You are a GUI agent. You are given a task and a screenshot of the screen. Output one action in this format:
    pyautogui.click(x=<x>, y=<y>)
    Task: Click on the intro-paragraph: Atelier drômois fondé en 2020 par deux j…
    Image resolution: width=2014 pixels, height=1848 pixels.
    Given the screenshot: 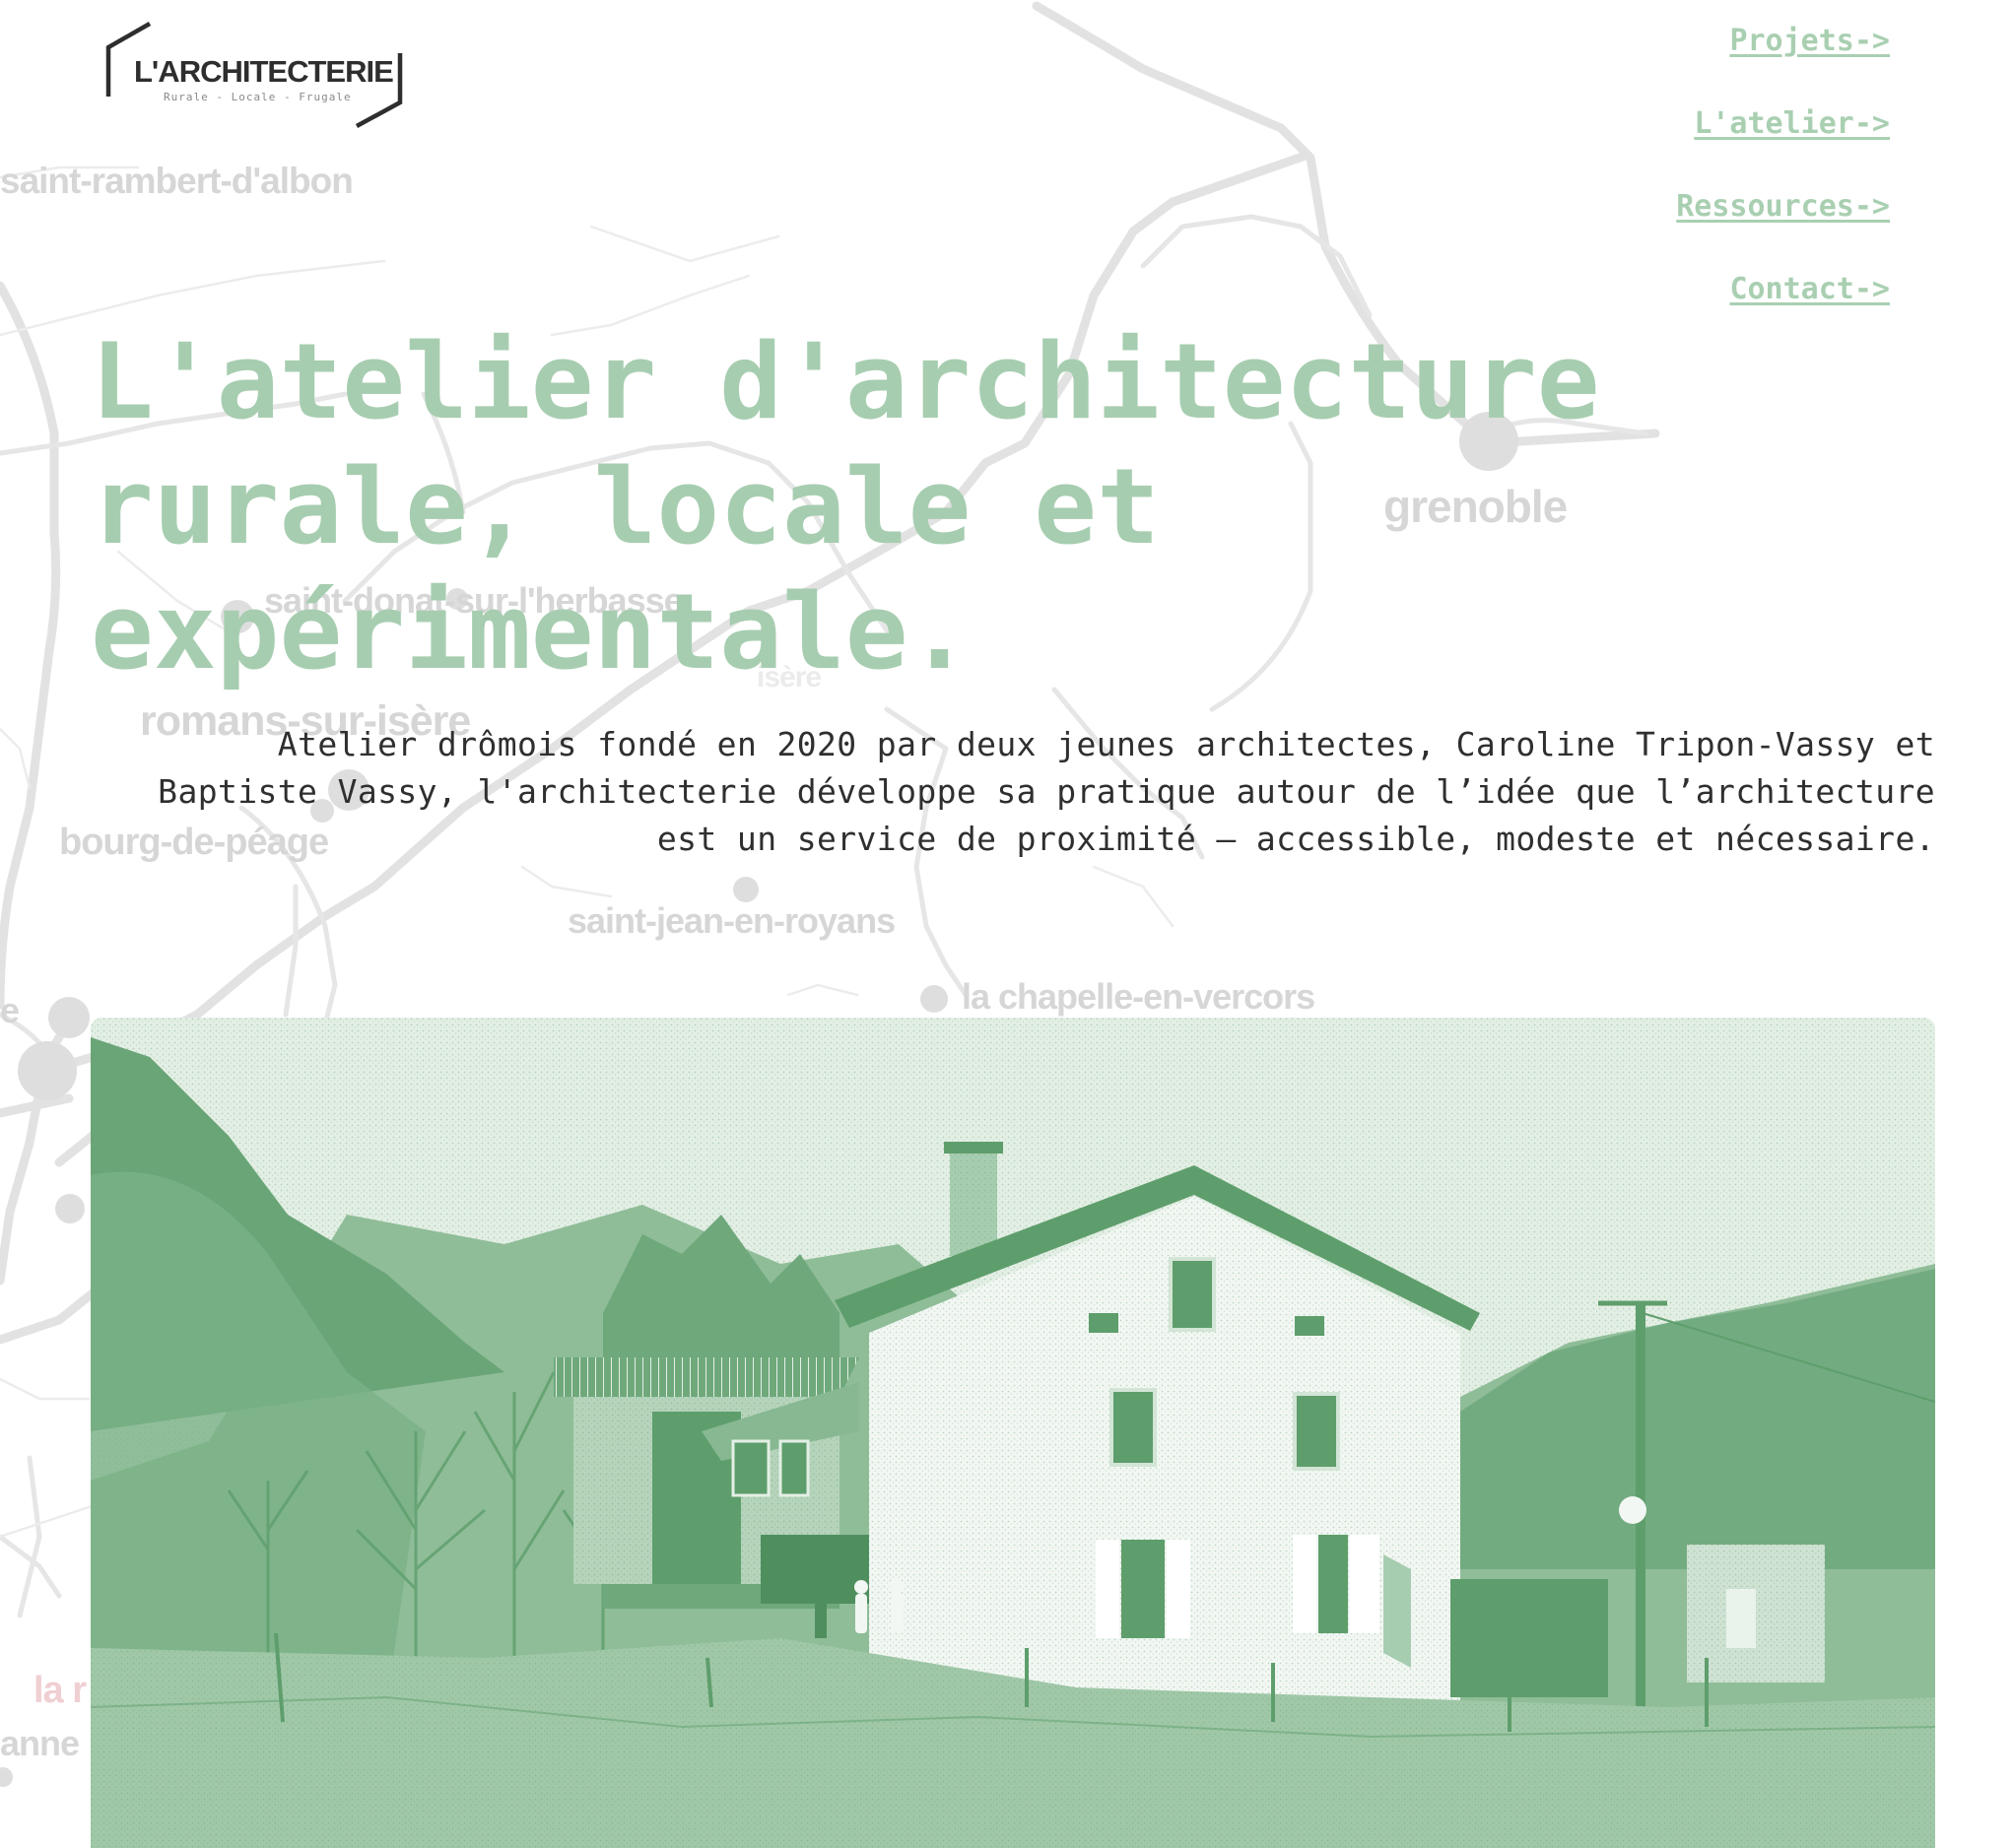 What is the action you would take?
    pyautogui.click(x=1046, y=791)
    